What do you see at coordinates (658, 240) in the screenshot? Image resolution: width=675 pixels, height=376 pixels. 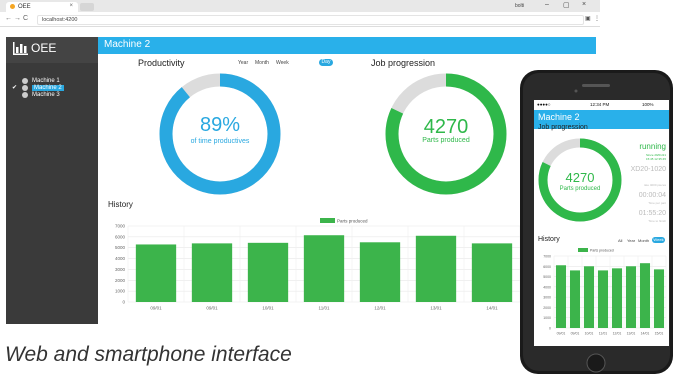 I see `phone-tab-week: Week` at bounding box center [658, 240].